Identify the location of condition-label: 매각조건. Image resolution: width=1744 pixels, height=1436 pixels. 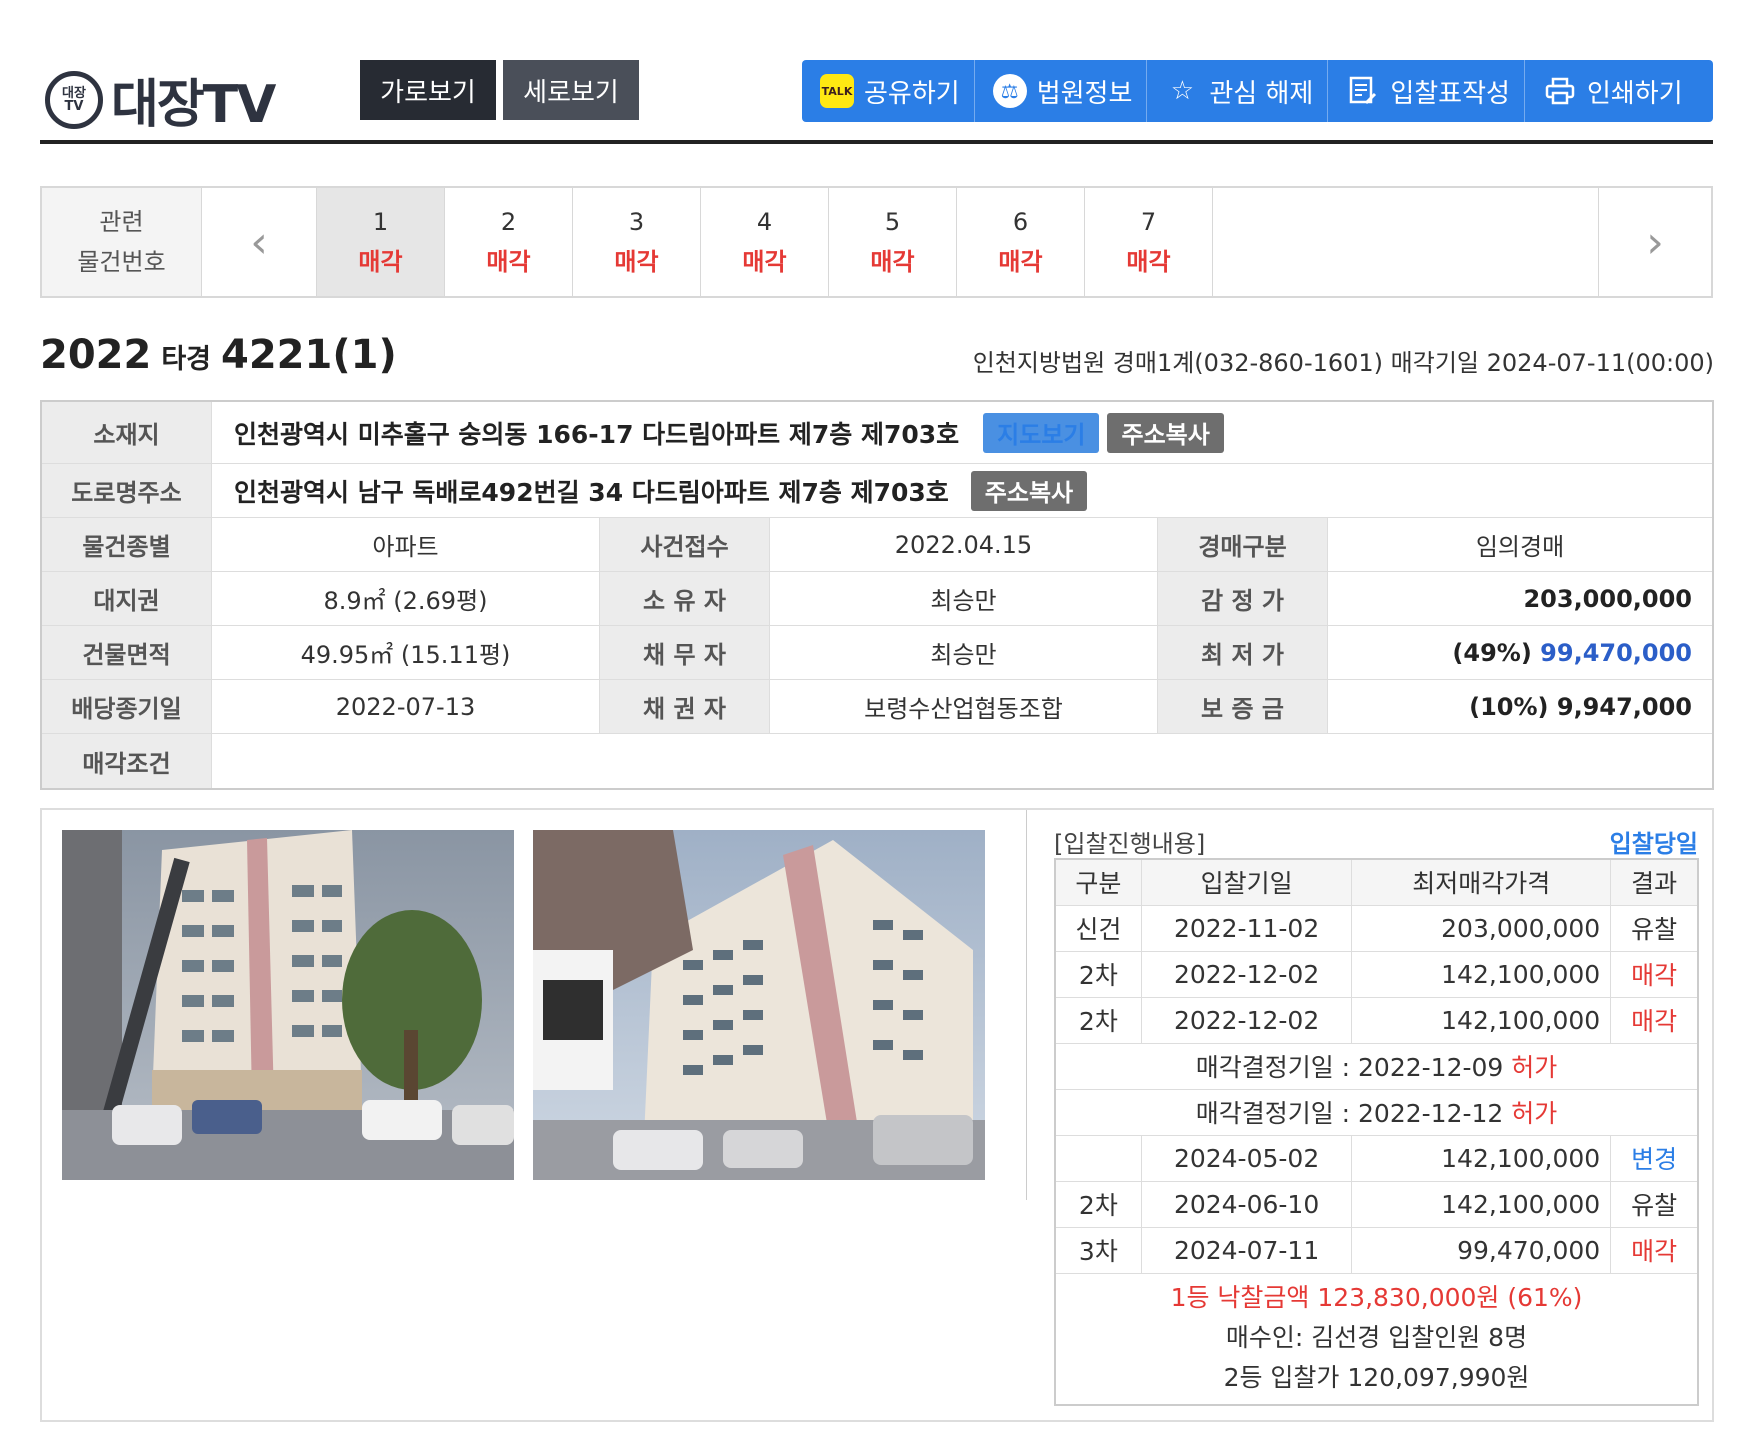
(127, 761).